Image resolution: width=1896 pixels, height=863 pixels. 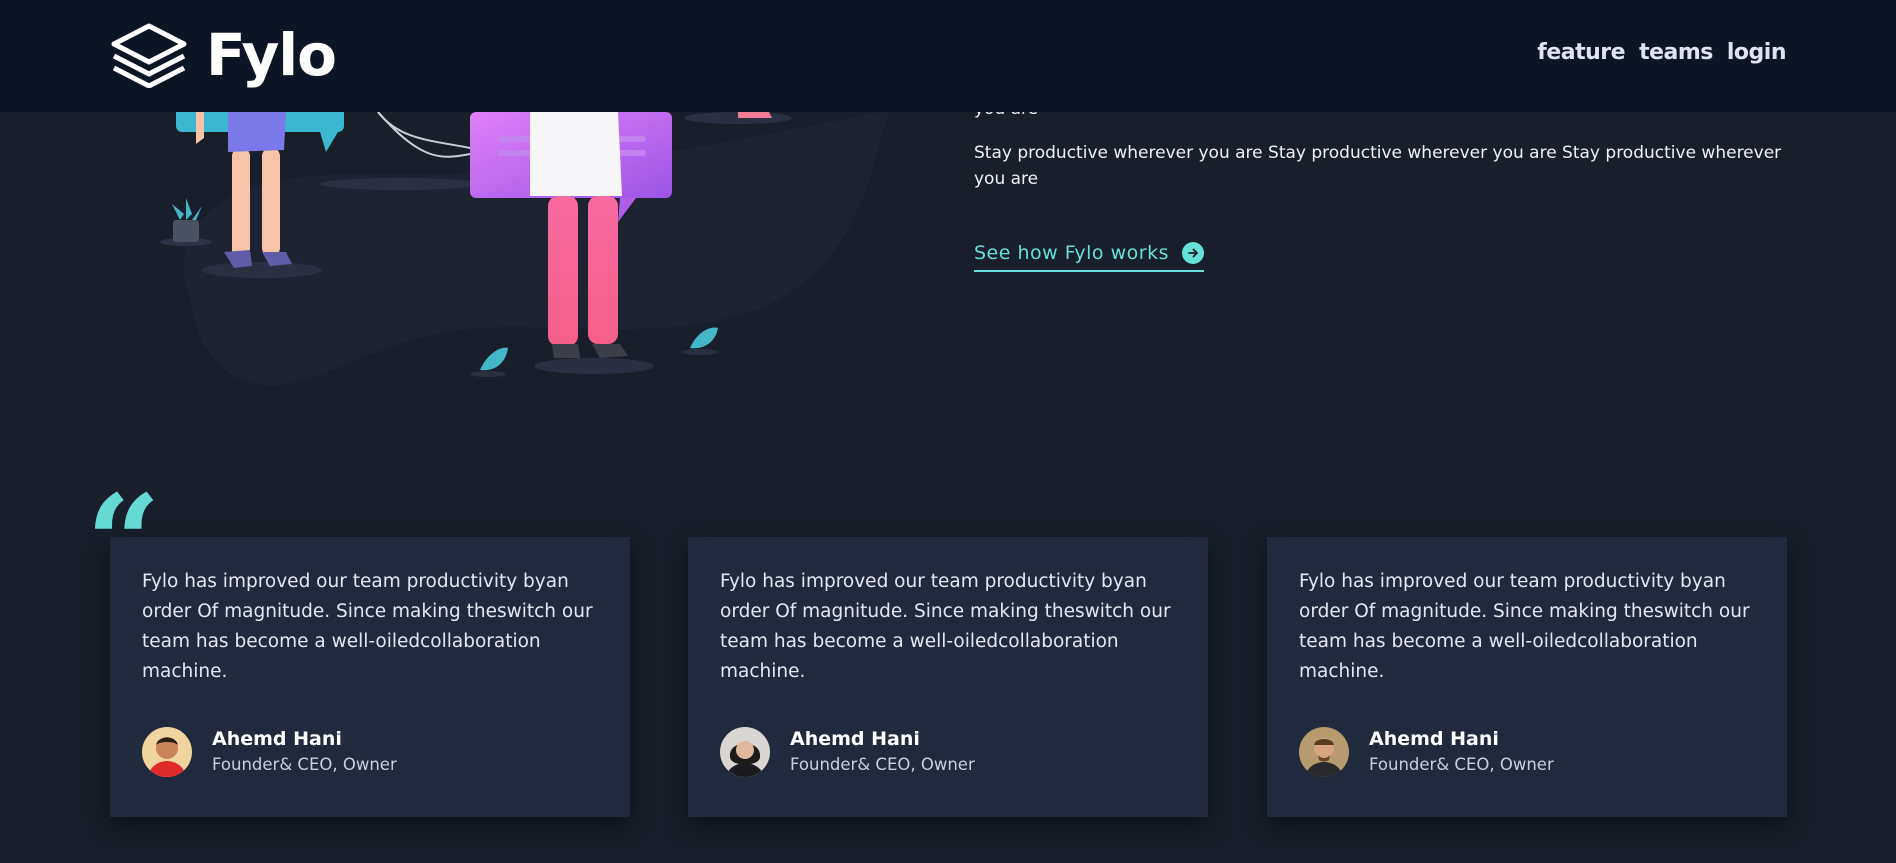 What do you see at coordinates (1581, 52) in the screenshot?
I see `nav-link-feature: feature` at bounding box center [1581, 52].